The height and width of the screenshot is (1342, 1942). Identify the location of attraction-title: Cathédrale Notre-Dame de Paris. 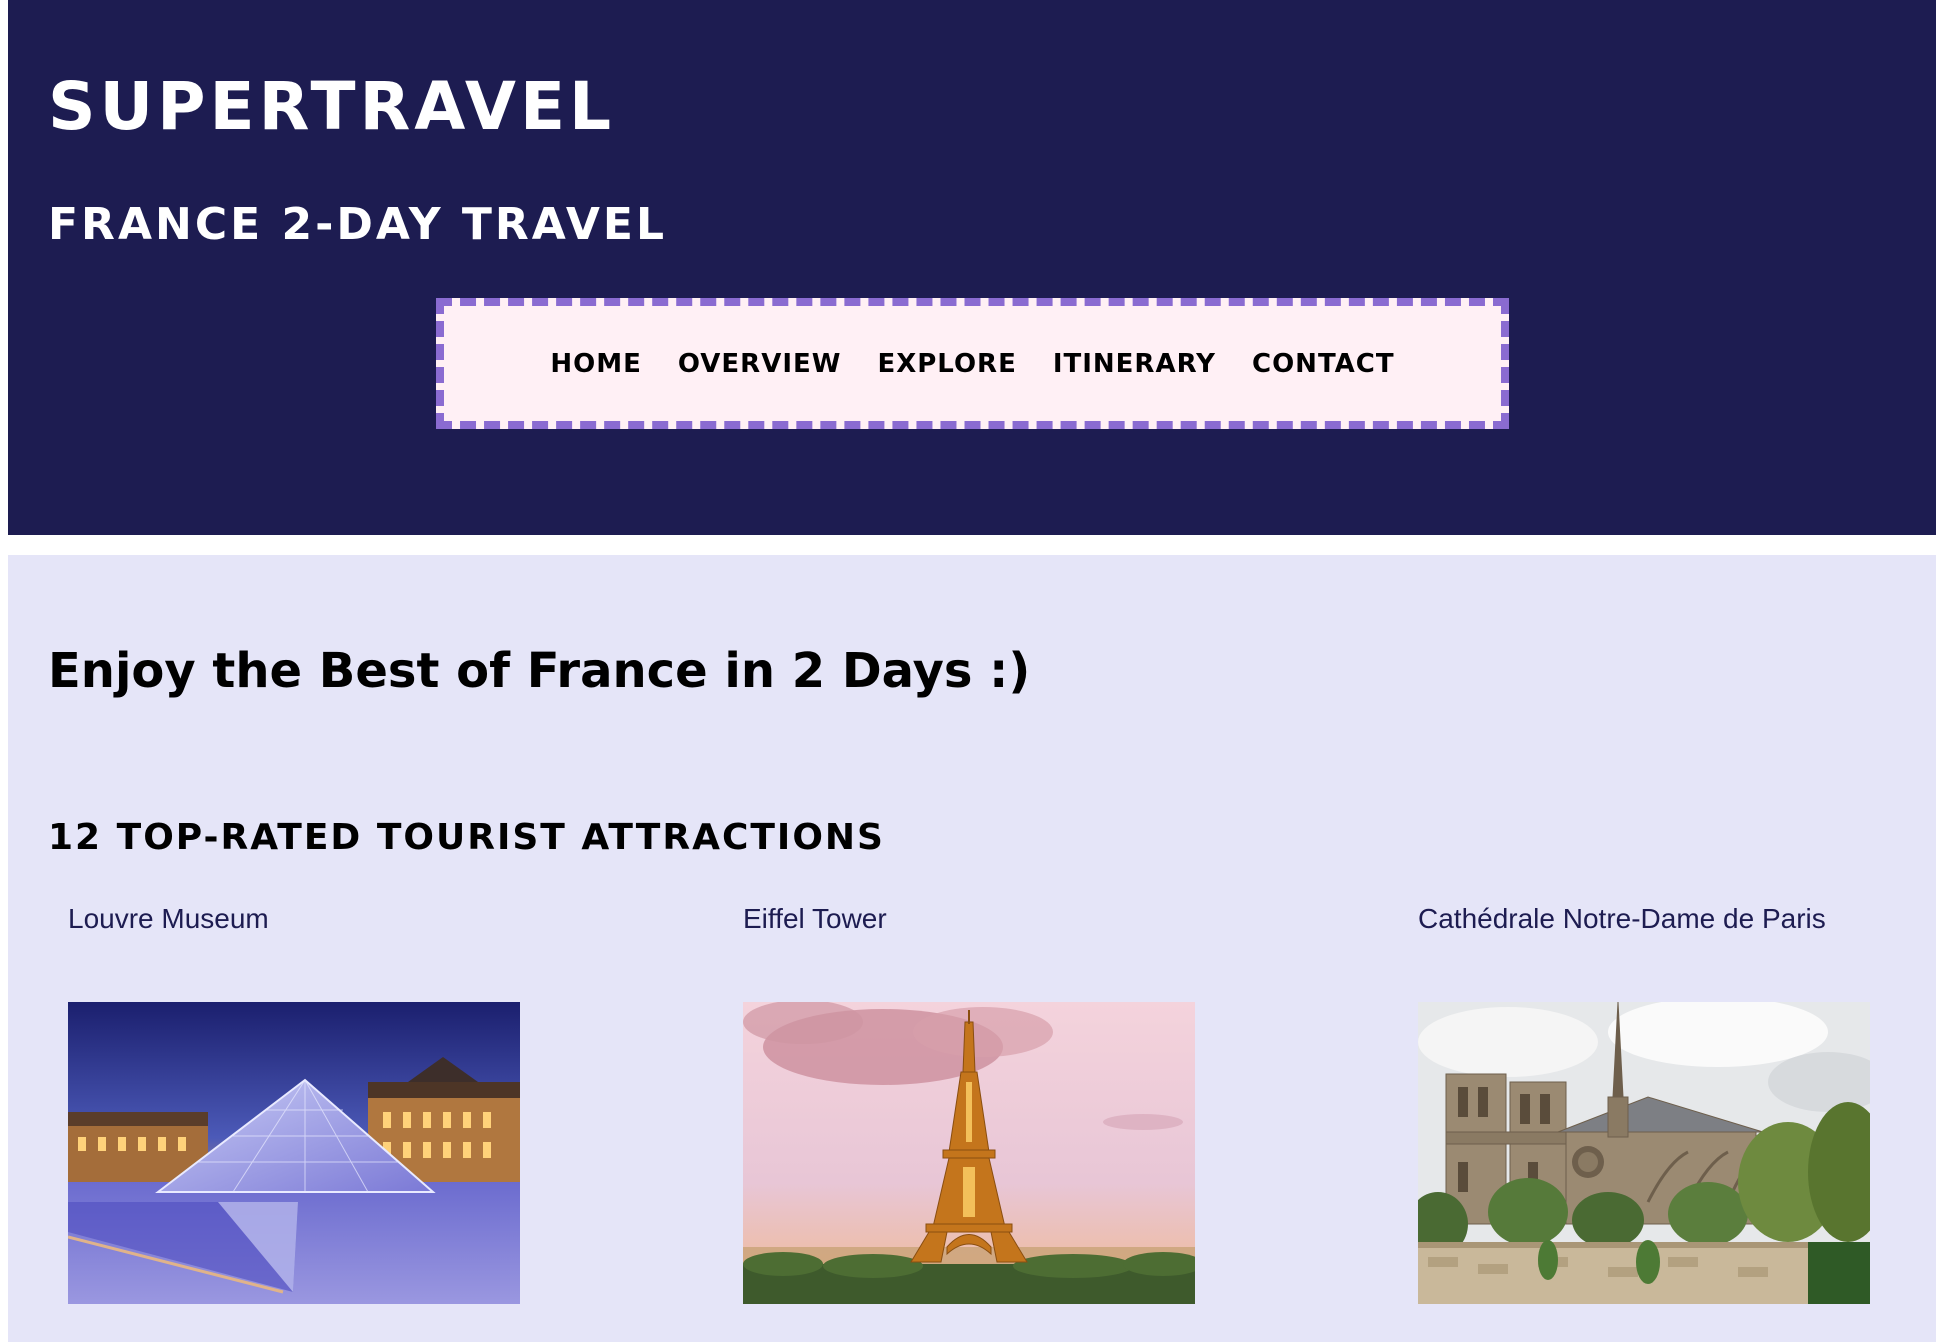
(1622, 918).